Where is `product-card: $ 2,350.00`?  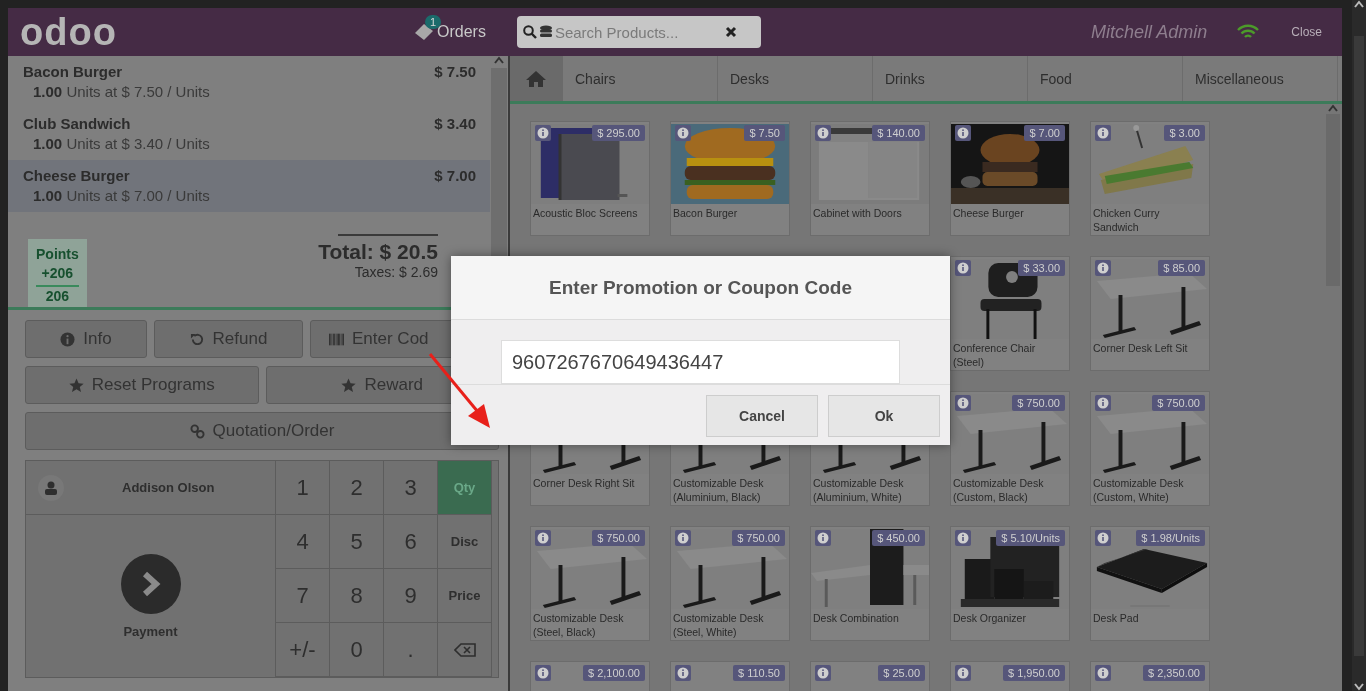 product-card: $ 2,350.00 is located at coordinates (1150, 676).